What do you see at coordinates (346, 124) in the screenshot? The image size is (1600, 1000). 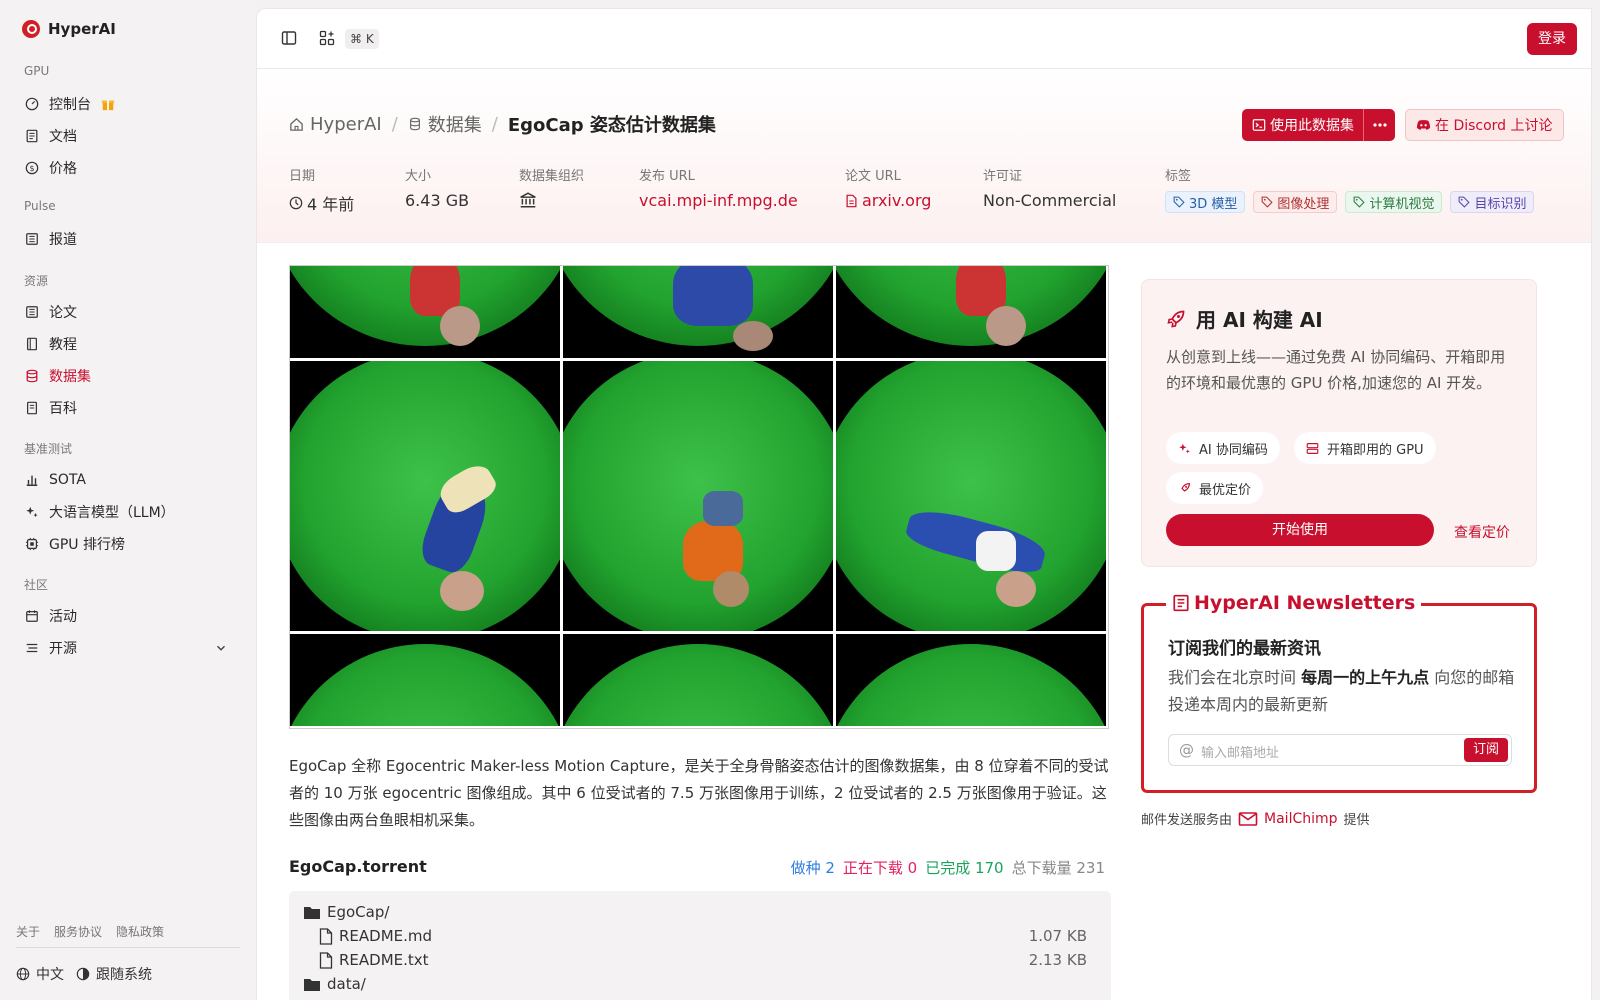 I see `breadcrumb-home: HyperAI` at bounding box center [346, 124].